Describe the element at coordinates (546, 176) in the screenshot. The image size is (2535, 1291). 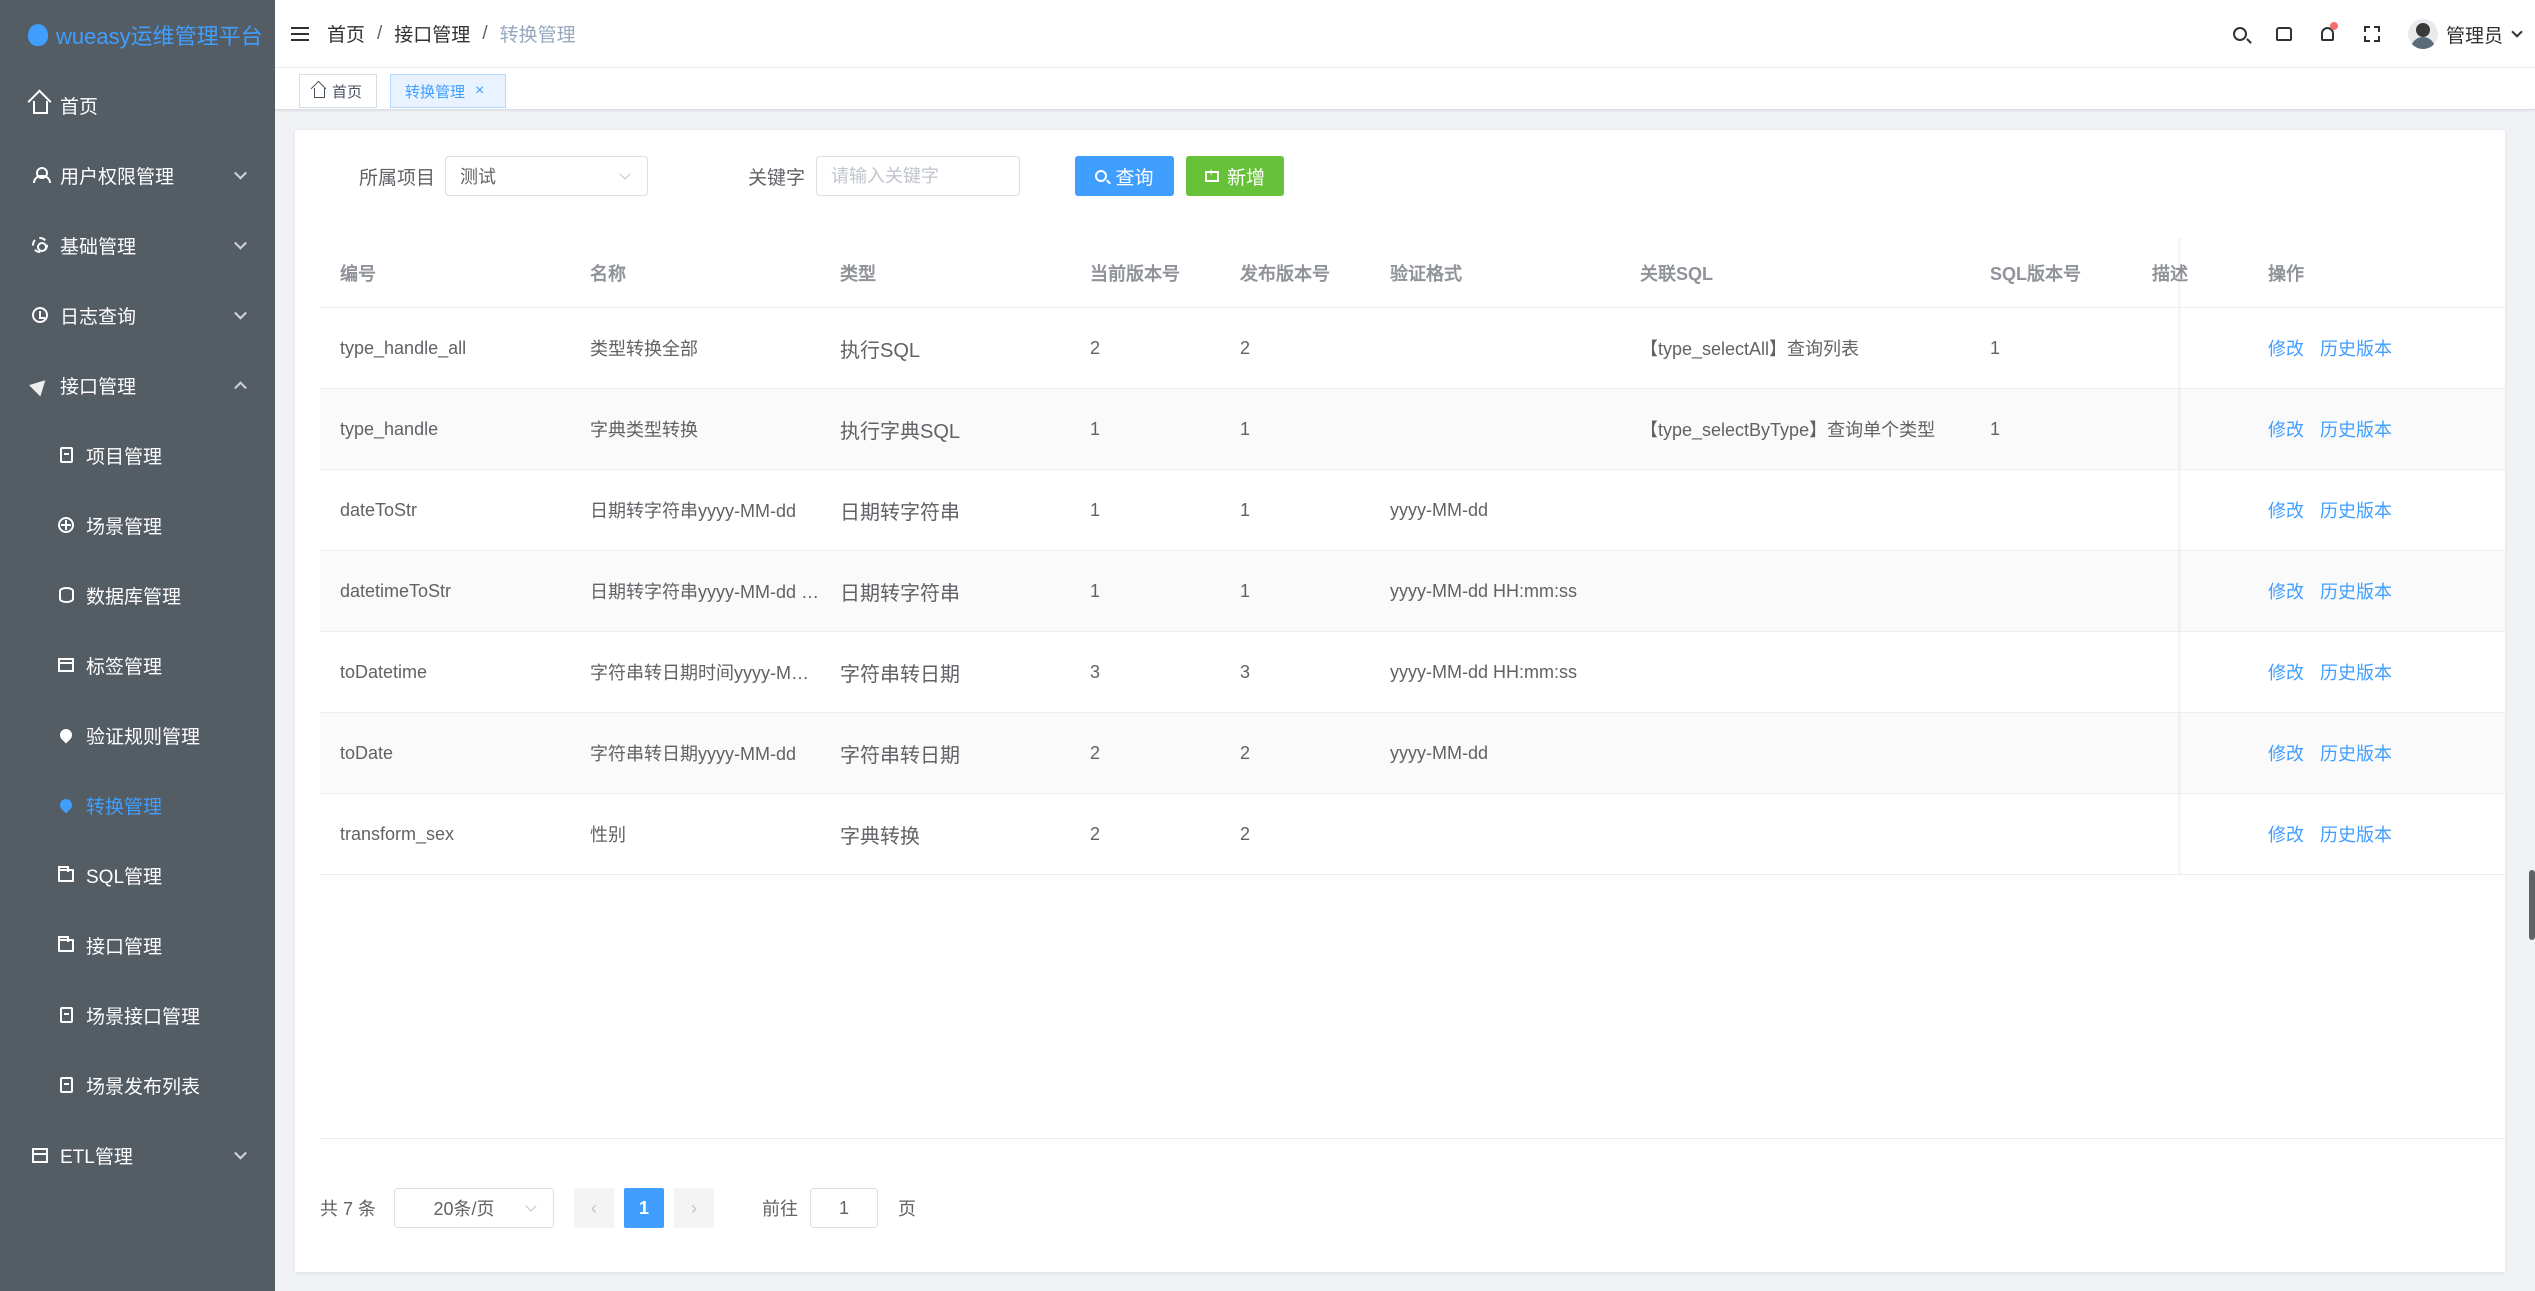
I see `project-select: 测试` at that location.